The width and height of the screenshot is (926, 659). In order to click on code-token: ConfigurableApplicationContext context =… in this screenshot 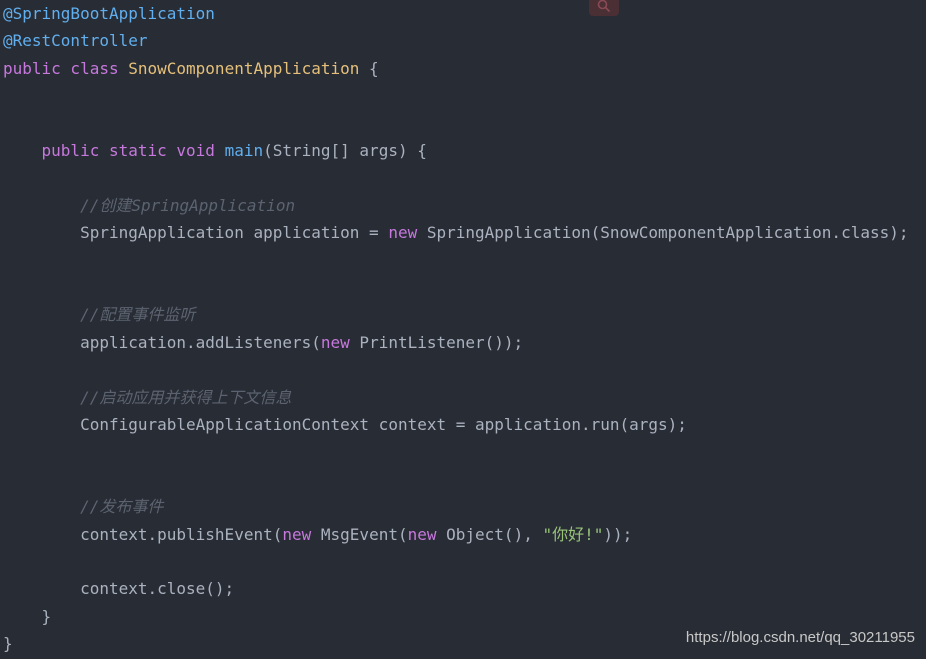, I will do `click(345, 424)`.